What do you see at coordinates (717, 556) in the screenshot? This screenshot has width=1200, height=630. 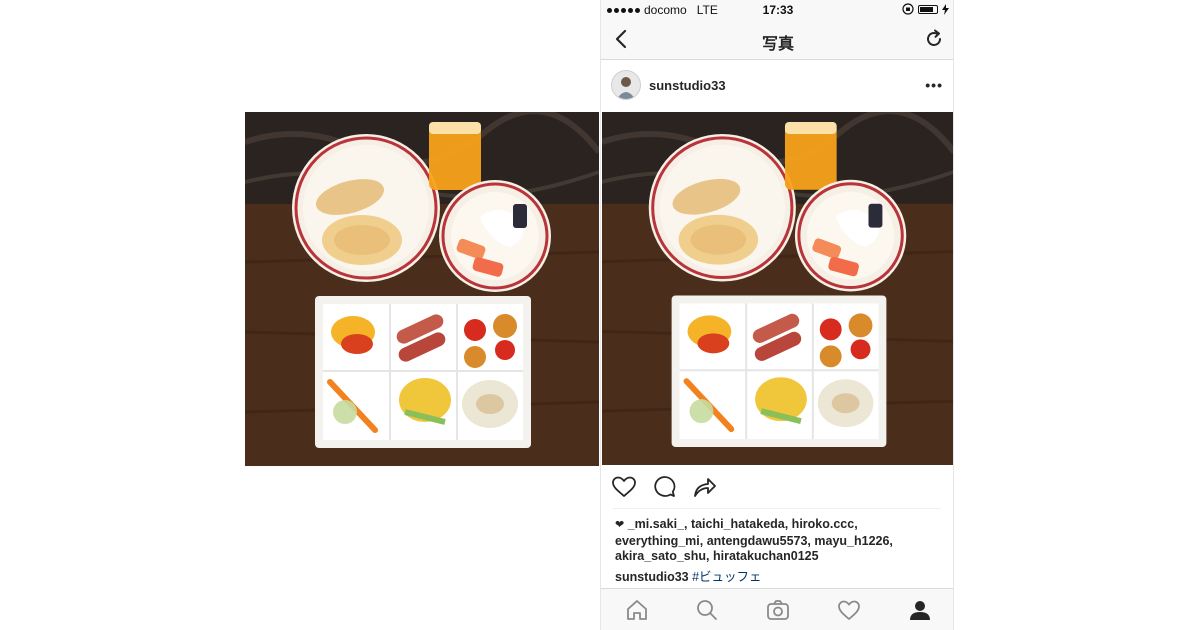 I see `likes-line: akira_sato_shu, hiratakuchan0125` at bounding box center [717, 556].